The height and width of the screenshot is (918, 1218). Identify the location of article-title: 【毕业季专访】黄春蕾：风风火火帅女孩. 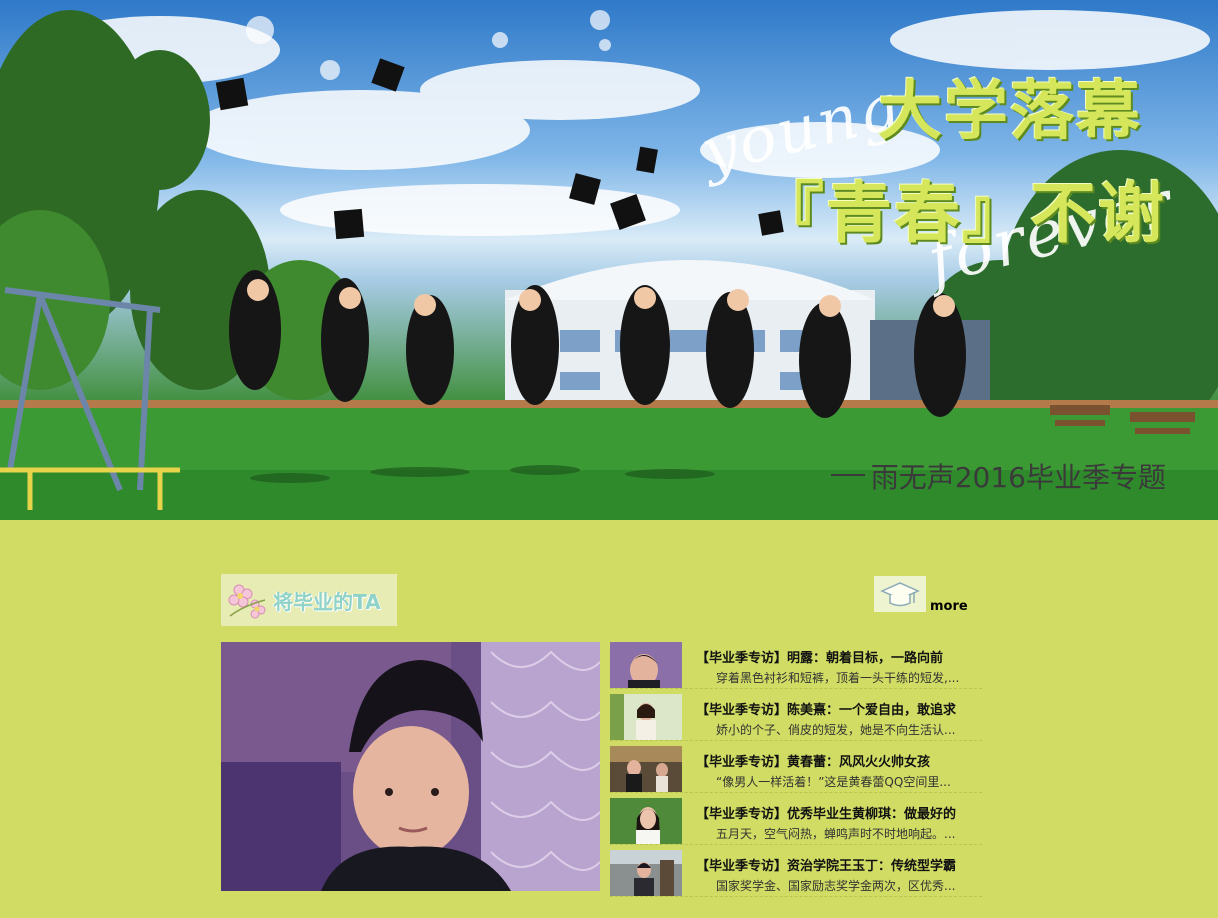
(839, 763).